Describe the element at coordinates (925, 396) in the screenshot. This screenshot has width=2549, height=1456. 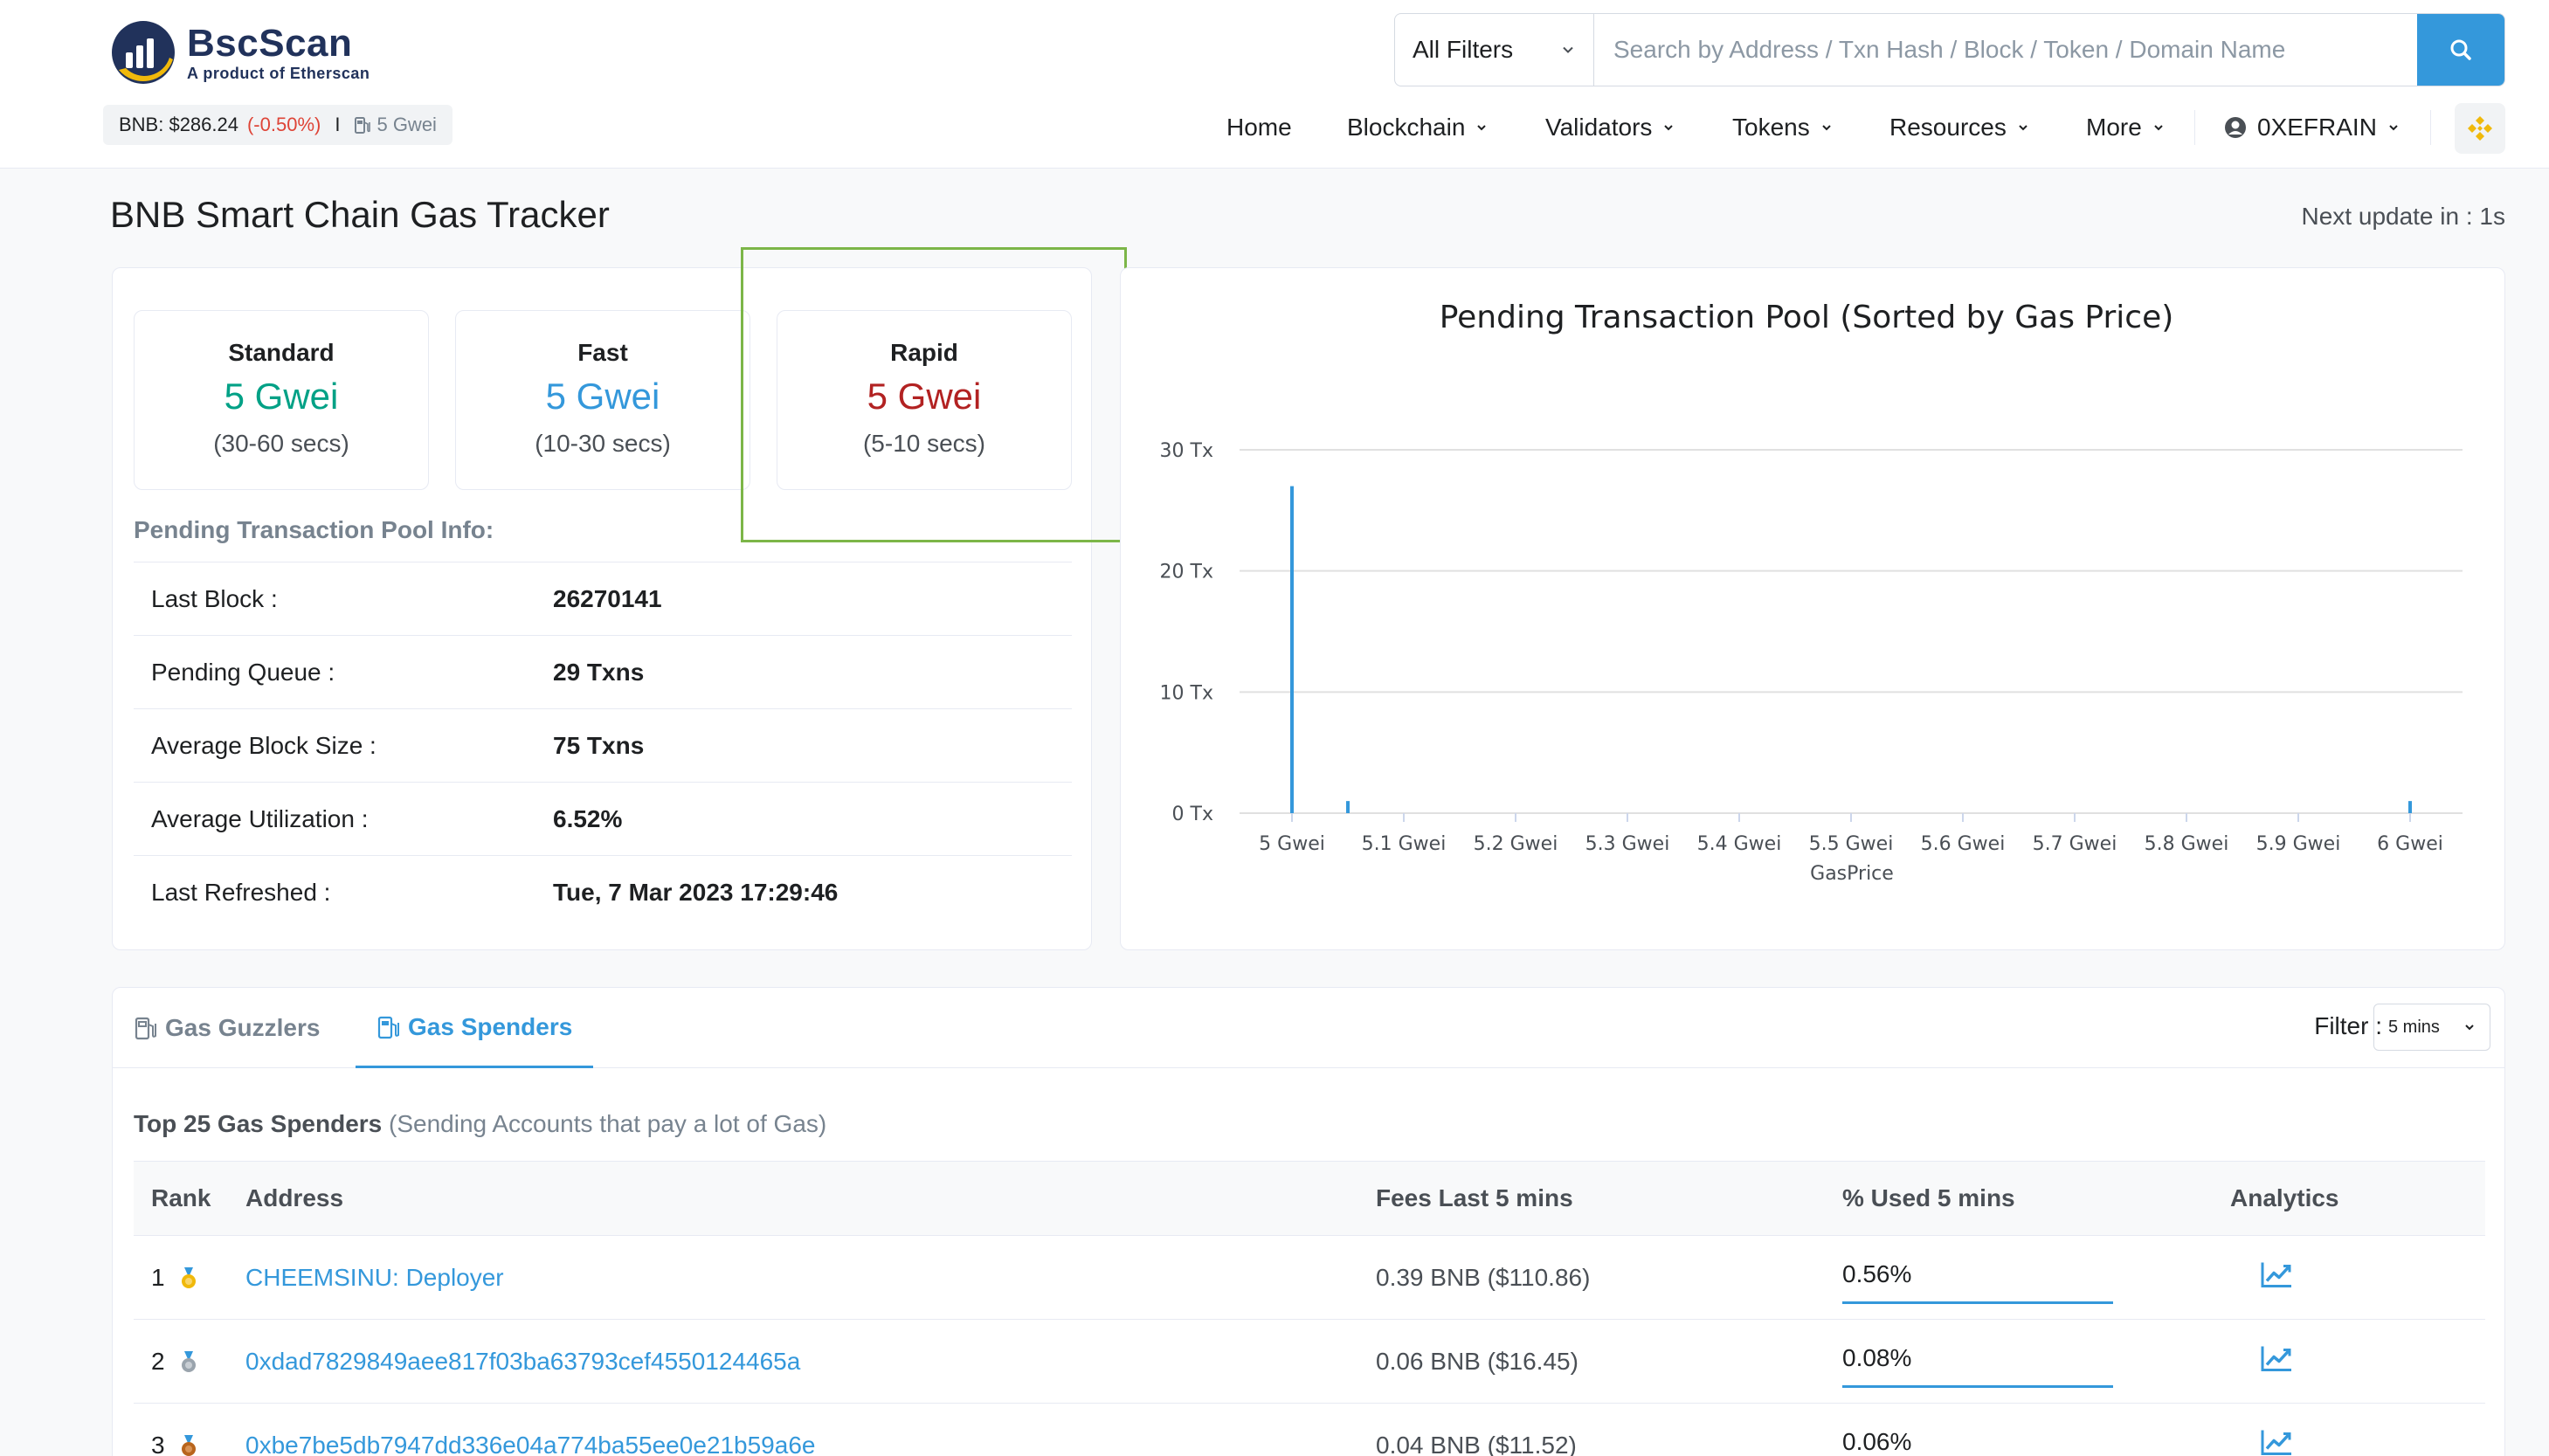
I see `speed-rapid-value: 5 Gwei` at that location.